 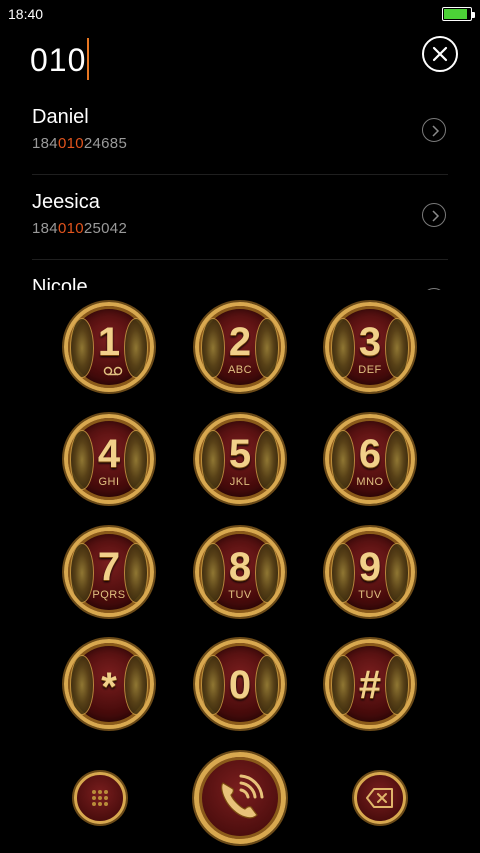 What do you see at coordinates (240, 58) in the screenshot?
I see `dial-input-row: 010` at bounding box center [240, 58].